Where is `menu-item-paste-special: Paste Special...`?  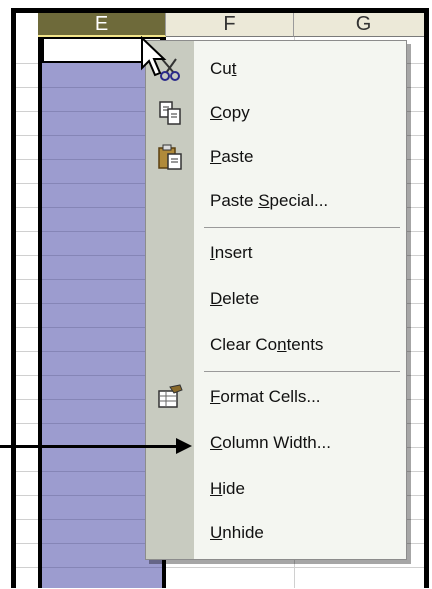
menu-item-paste-special: Paste Special... is located at coordinates (276, 201).